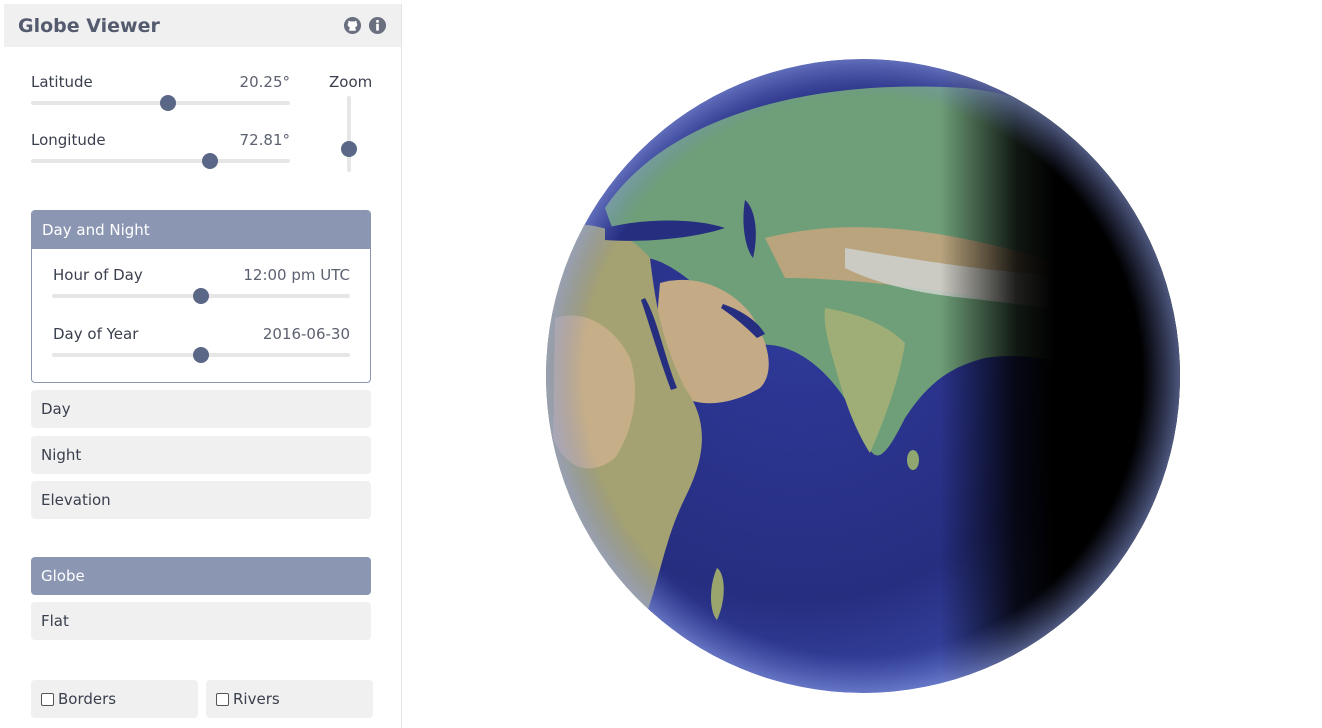 The width and height of the screenshot is (1322, 728). Describe the element at coordinates (201, 409) in the screenshot. I see `layer-day-button: Day` at that location.